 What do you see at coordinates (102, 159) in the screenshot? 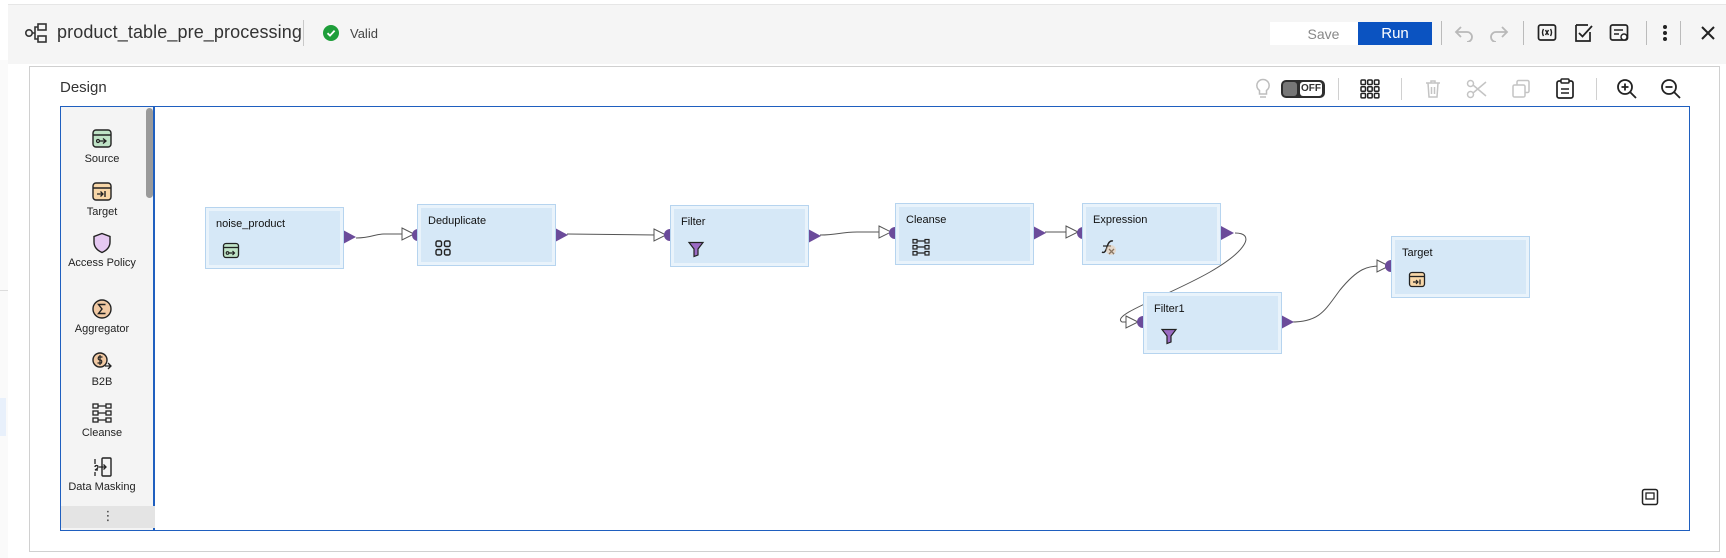
I see `palette-item-label: Source` at bounding box center [102, 159].